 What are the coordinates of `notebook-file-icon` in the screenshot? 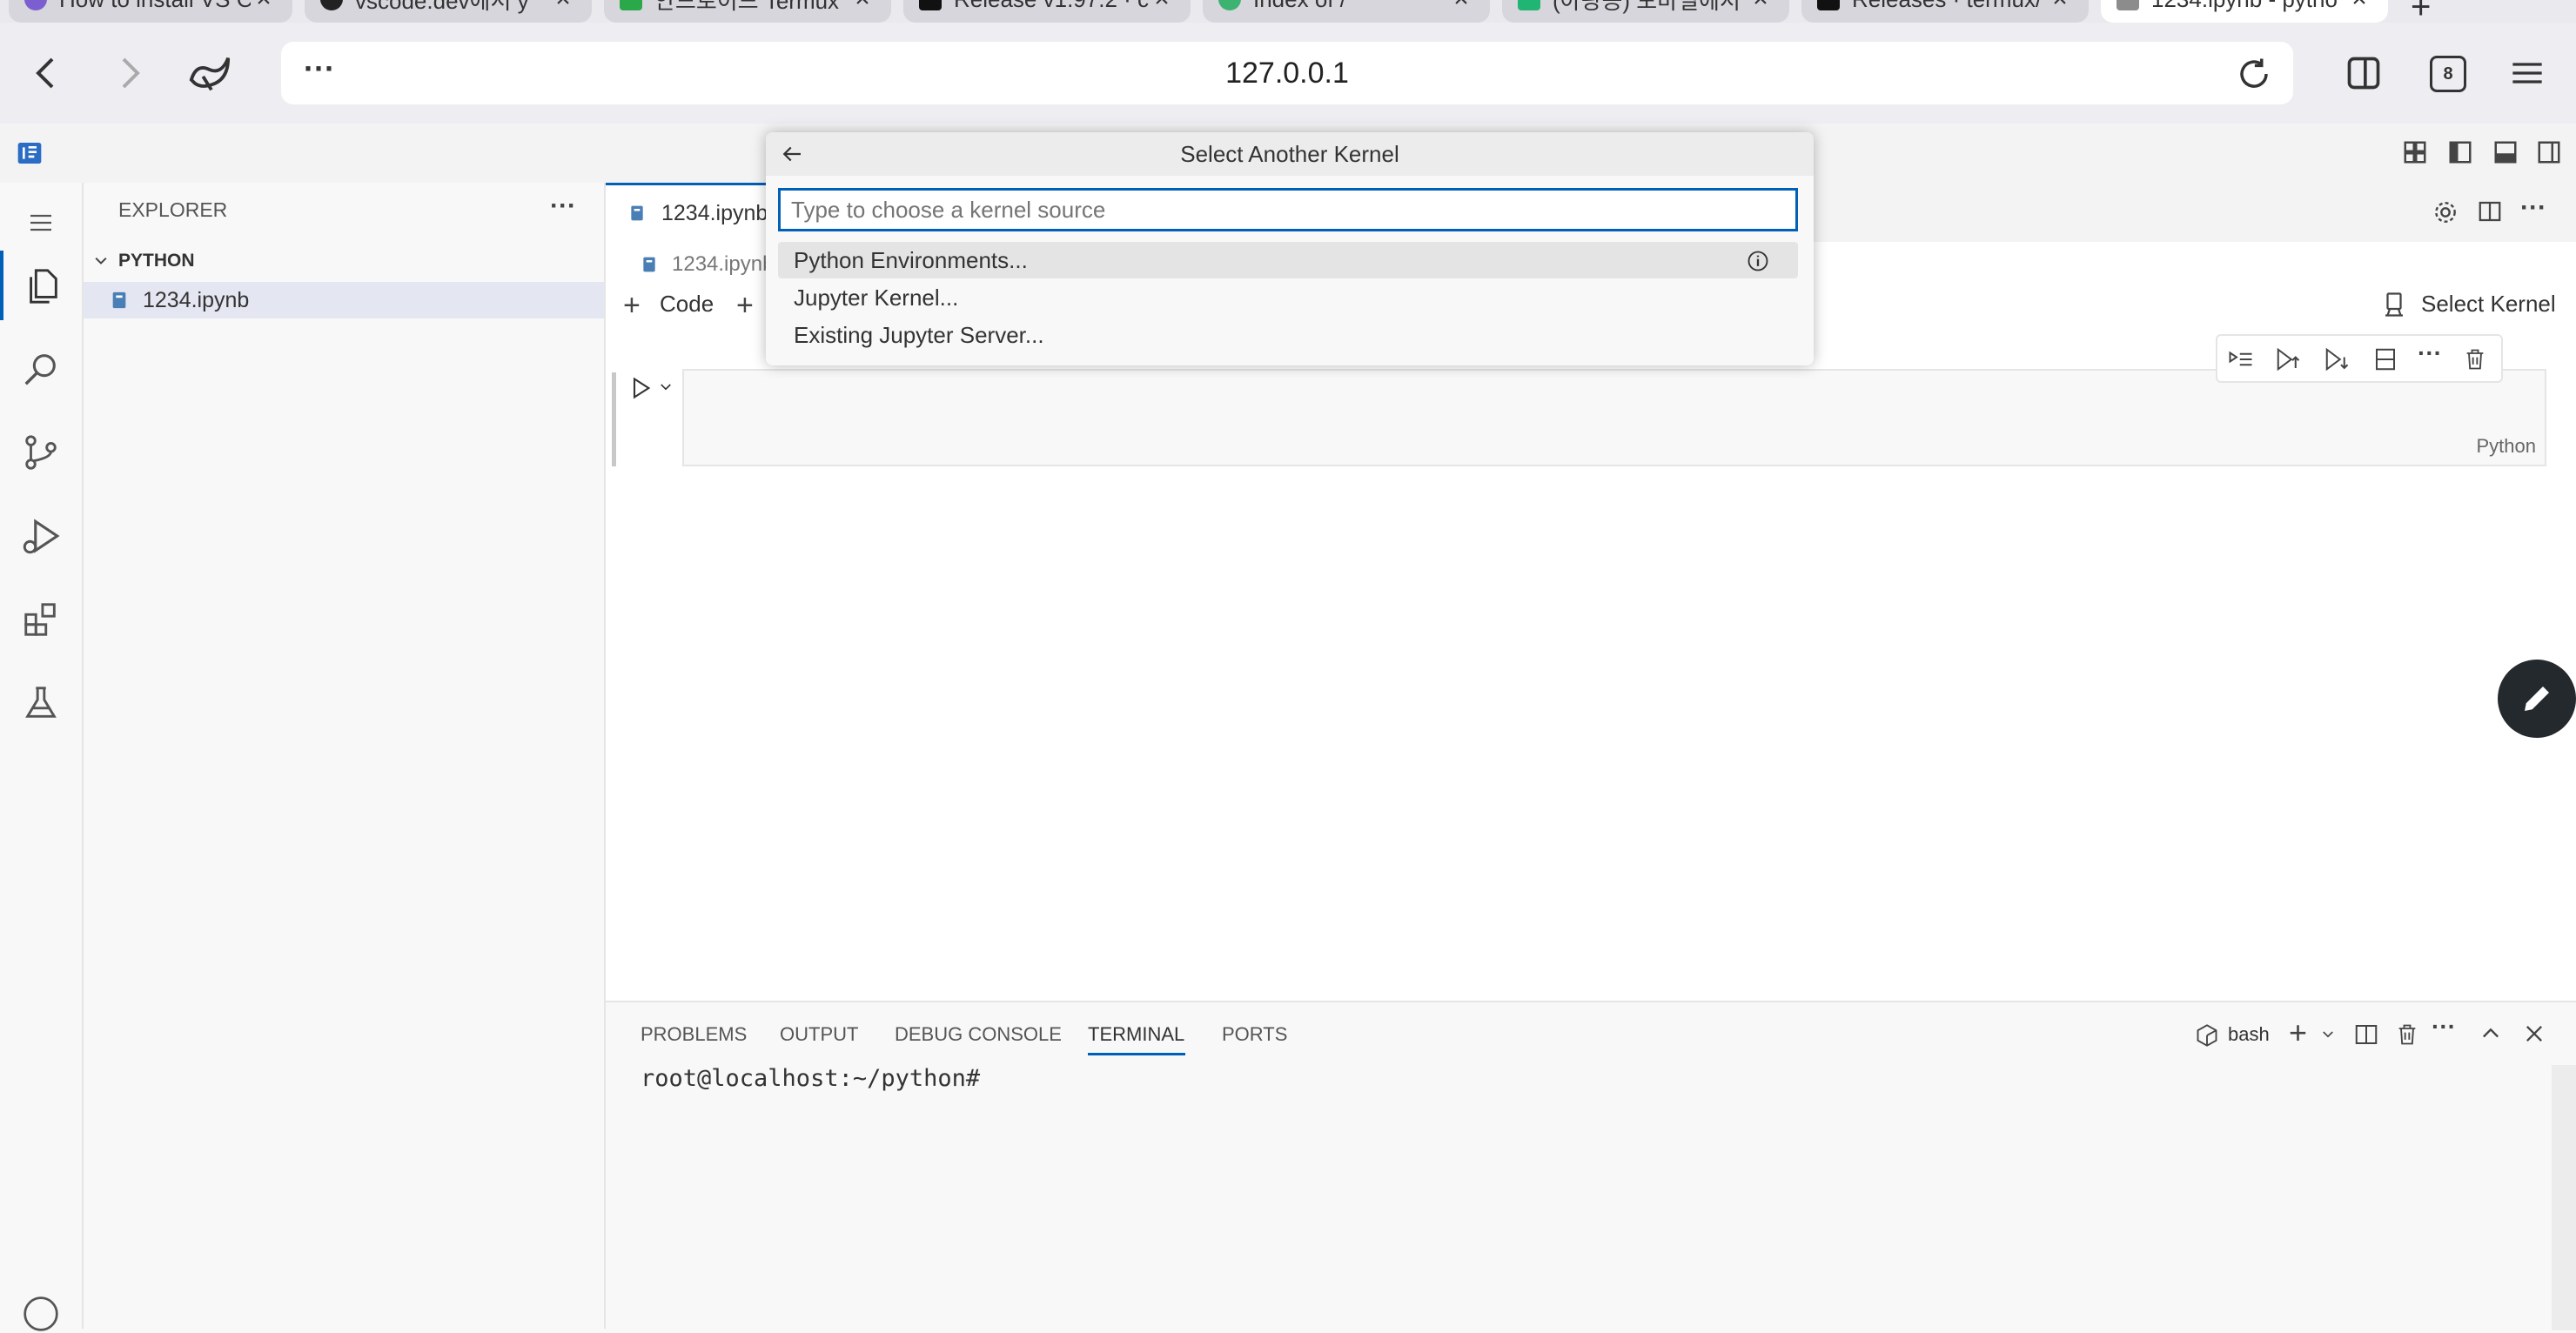 It's located at (637, 213).